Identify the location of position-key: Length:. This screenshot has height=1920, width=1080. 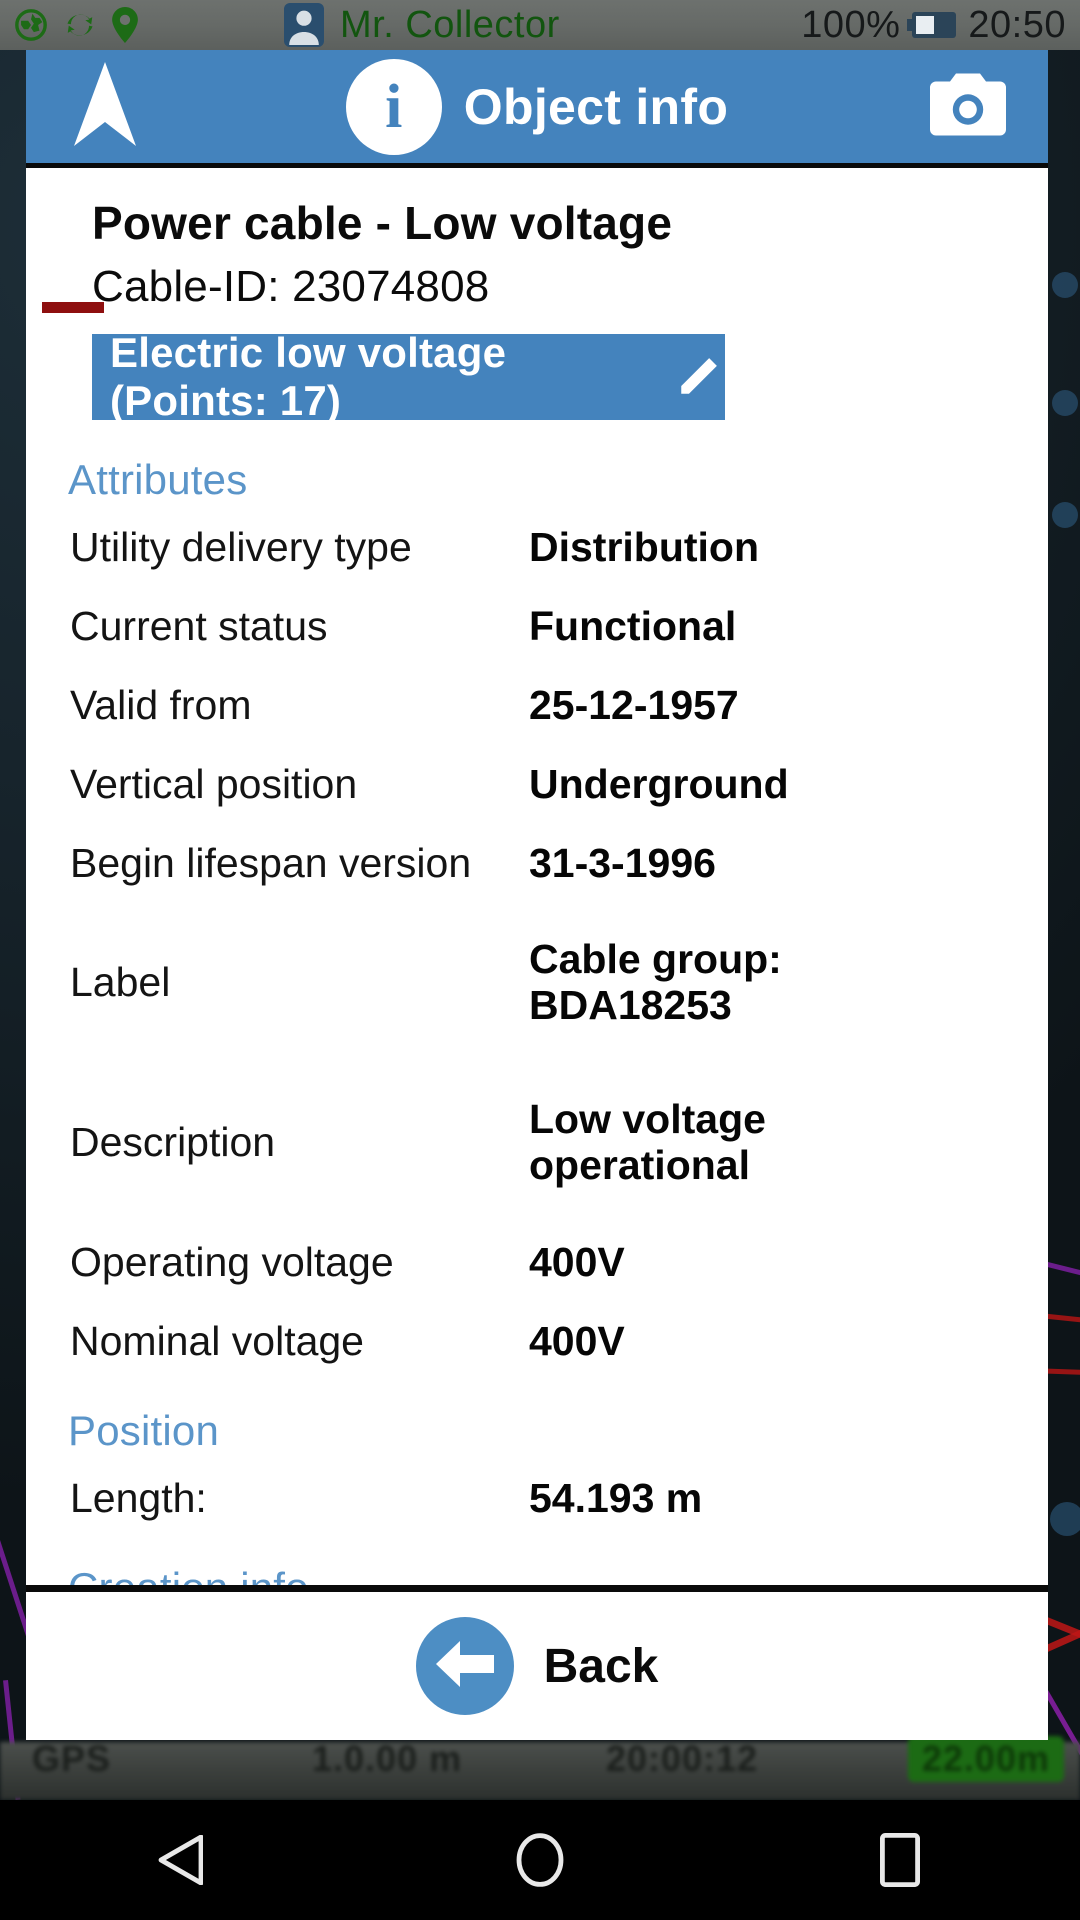
(138, 1497).